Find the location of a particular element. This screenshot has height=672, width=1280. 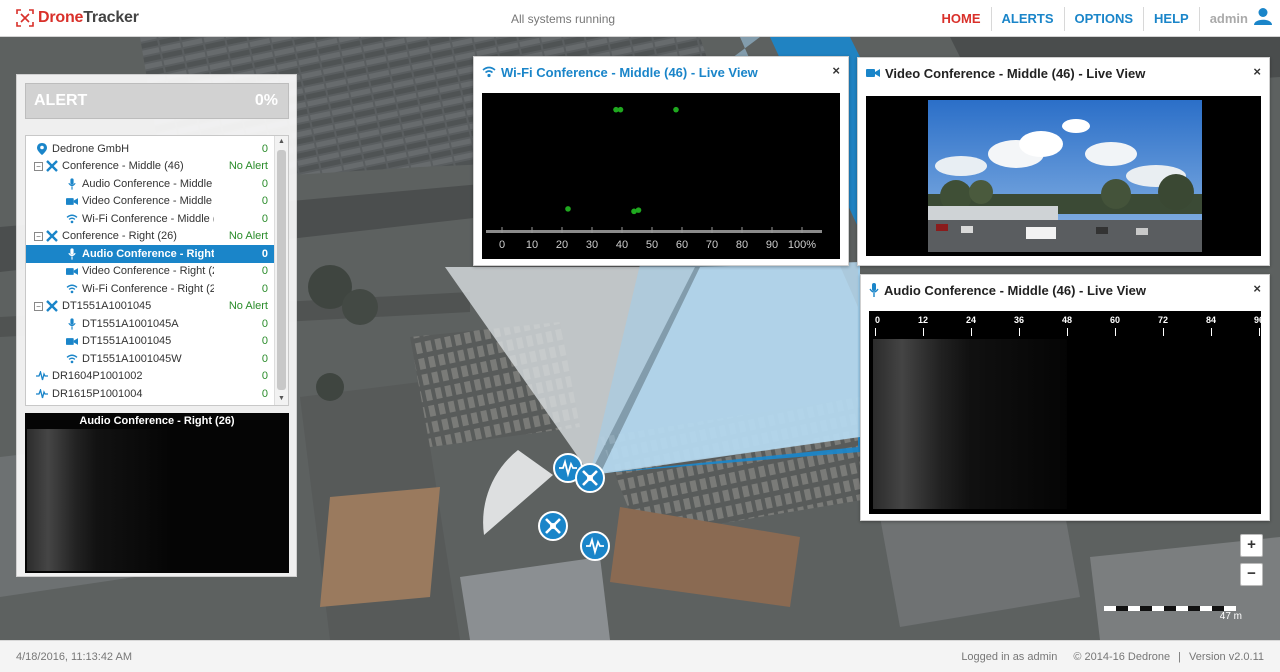

logo: DroneTracker is located at coordinates (77, 18).